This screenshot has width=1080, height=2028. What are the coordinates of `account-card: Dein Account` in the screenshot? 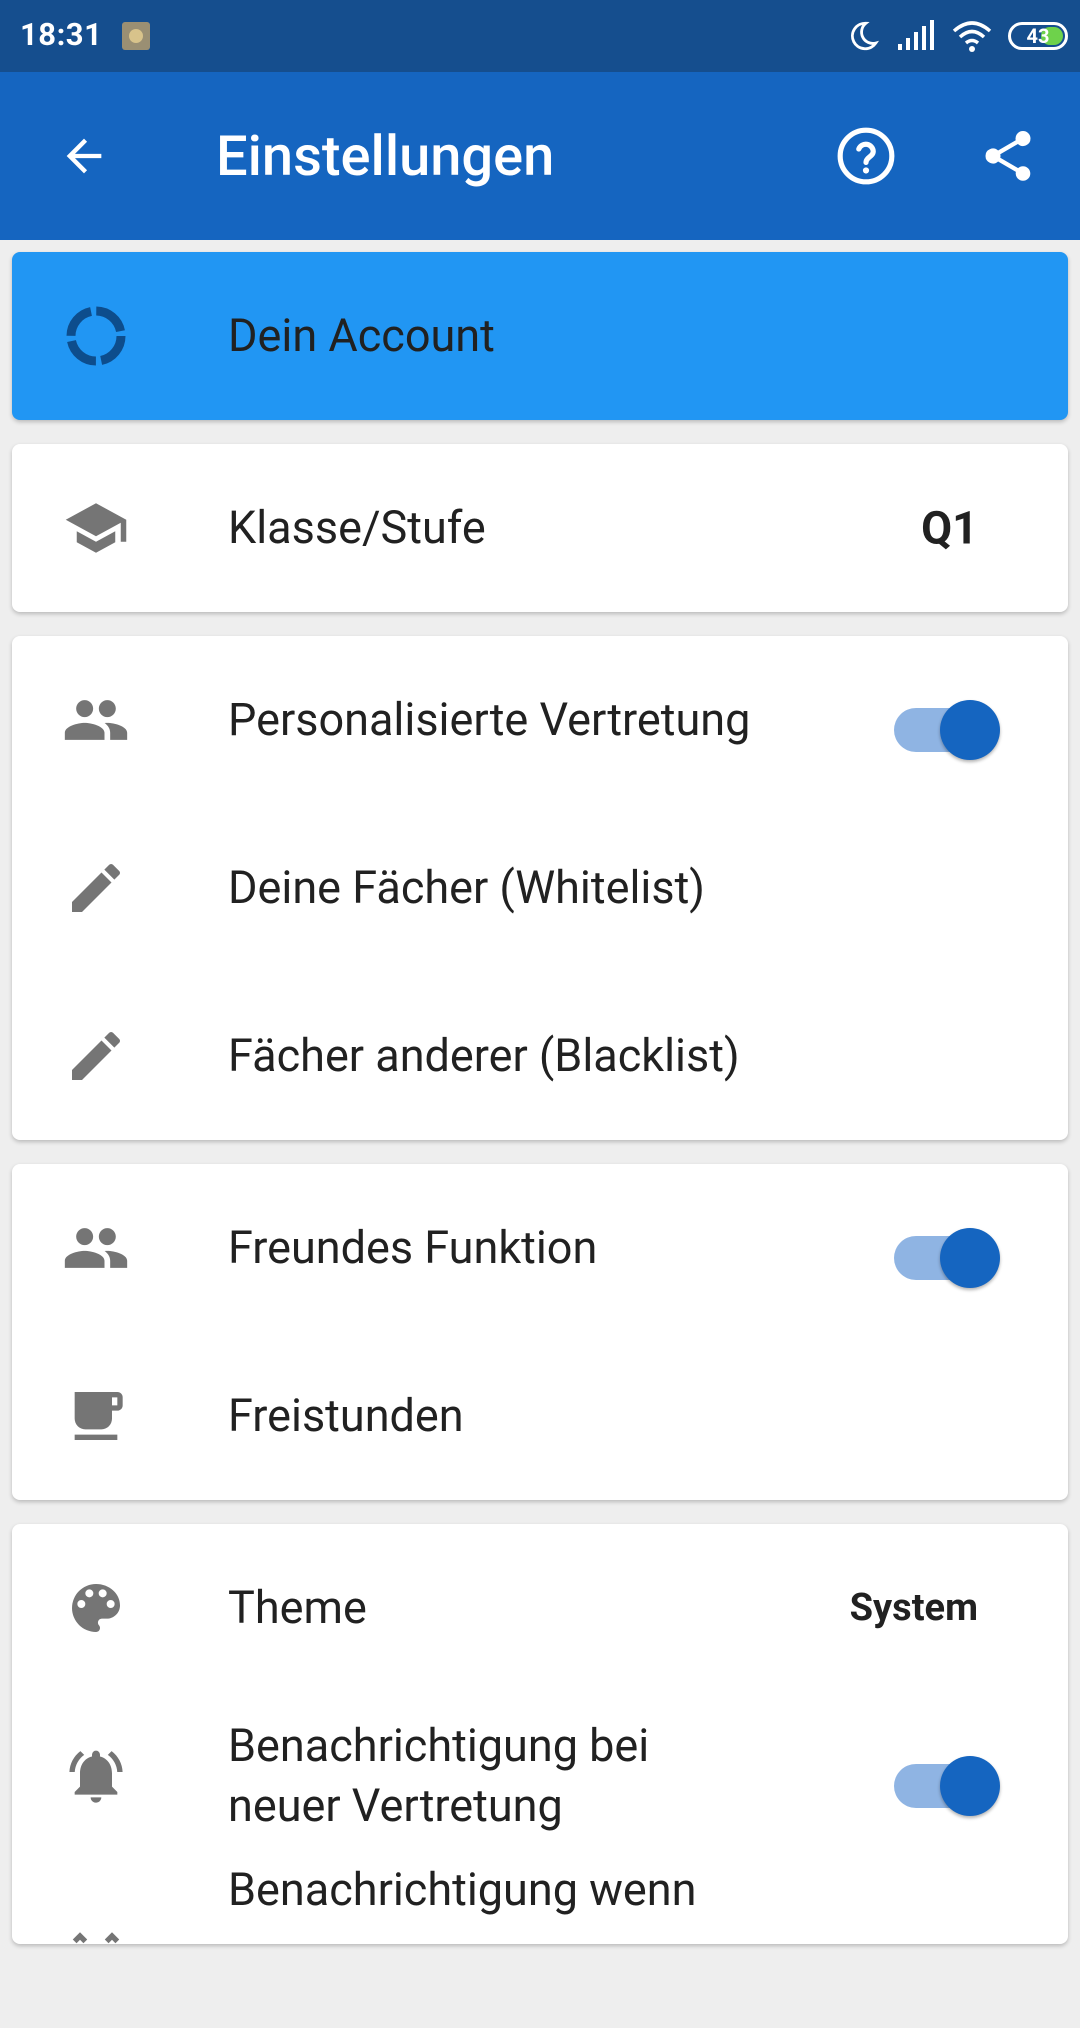 It's located at (540, 336).